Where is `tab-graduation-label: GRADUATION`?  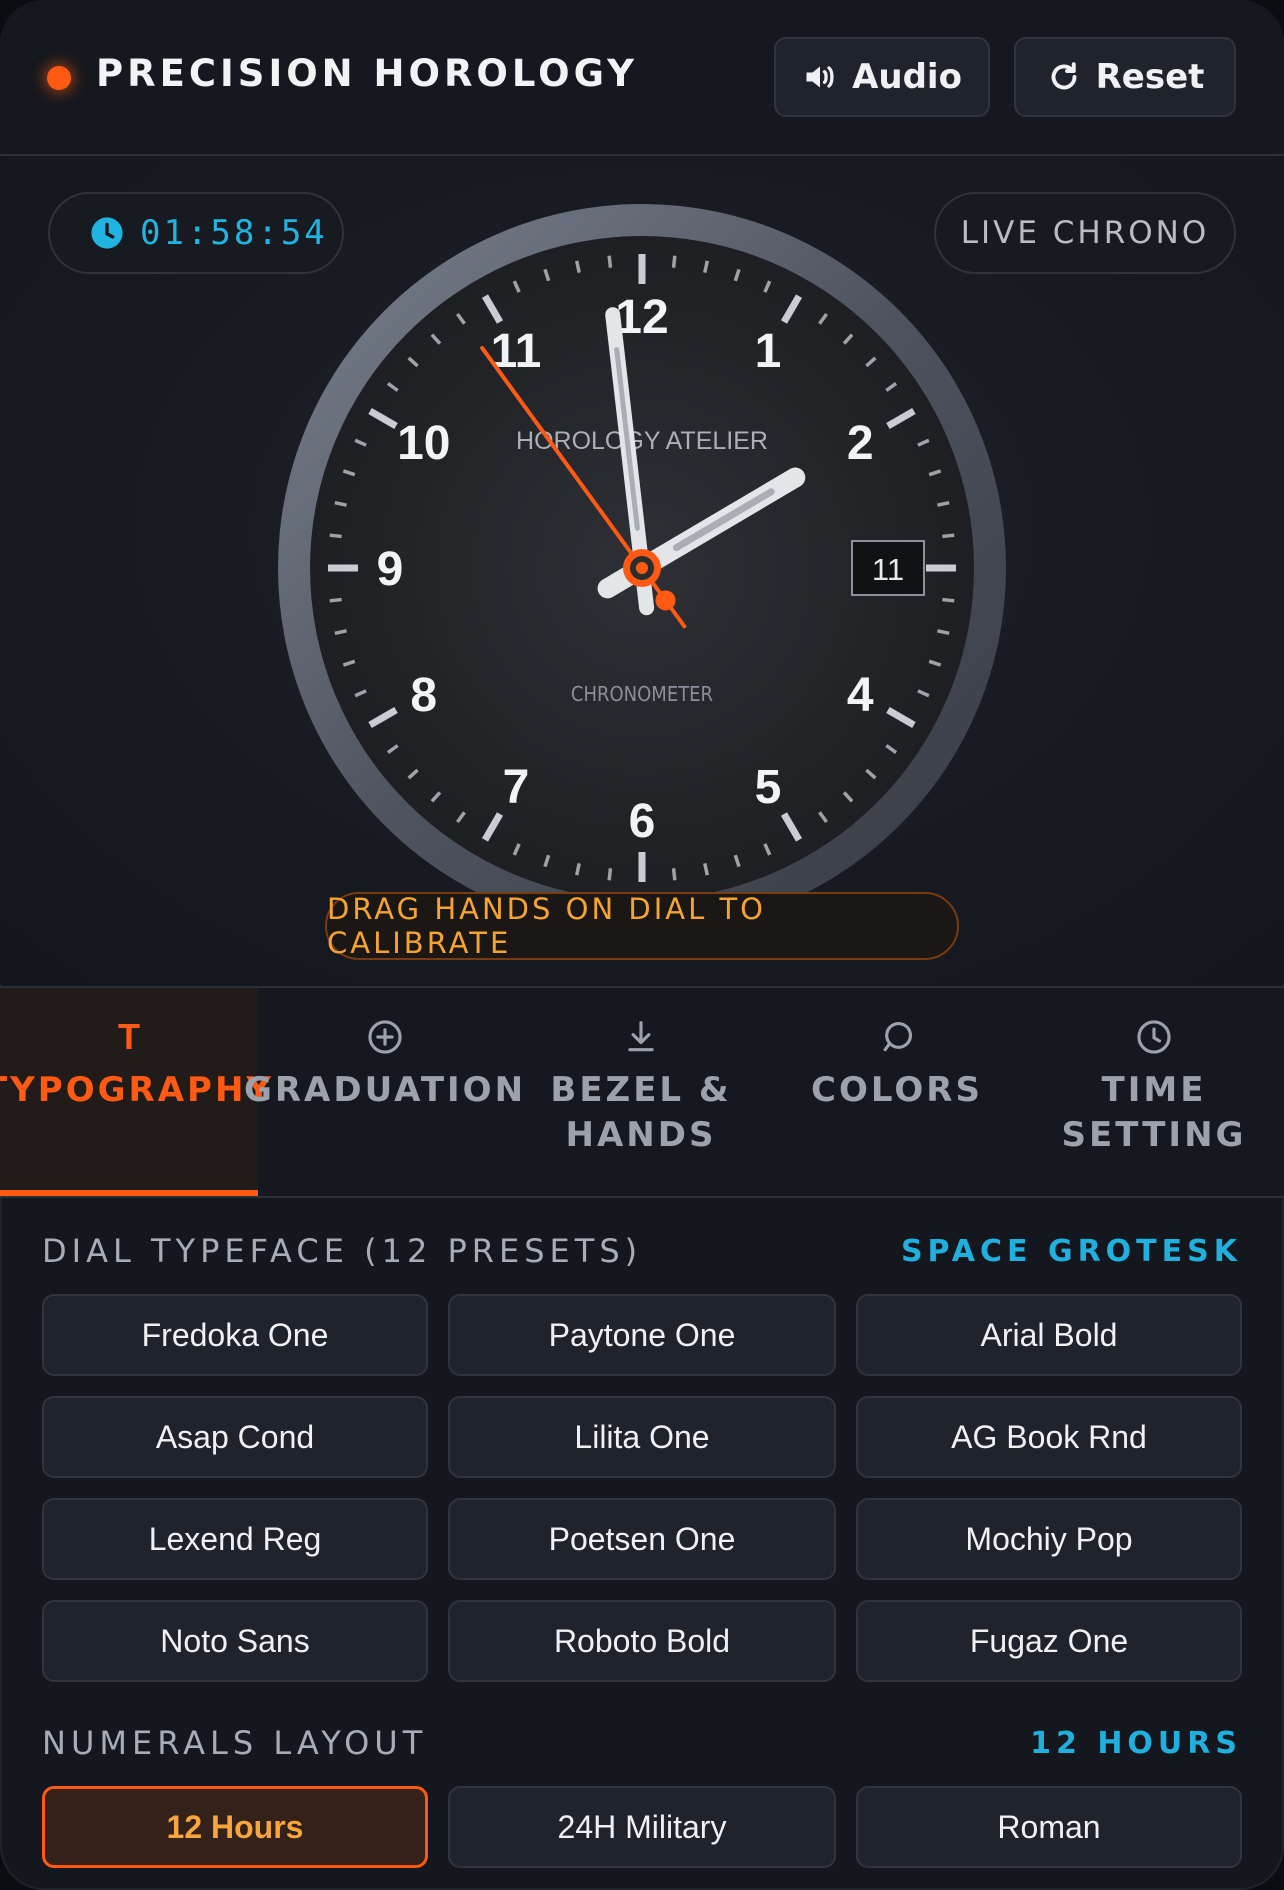
tab-graduation-label: GRADUATION is located at coordinates (385, 1090).